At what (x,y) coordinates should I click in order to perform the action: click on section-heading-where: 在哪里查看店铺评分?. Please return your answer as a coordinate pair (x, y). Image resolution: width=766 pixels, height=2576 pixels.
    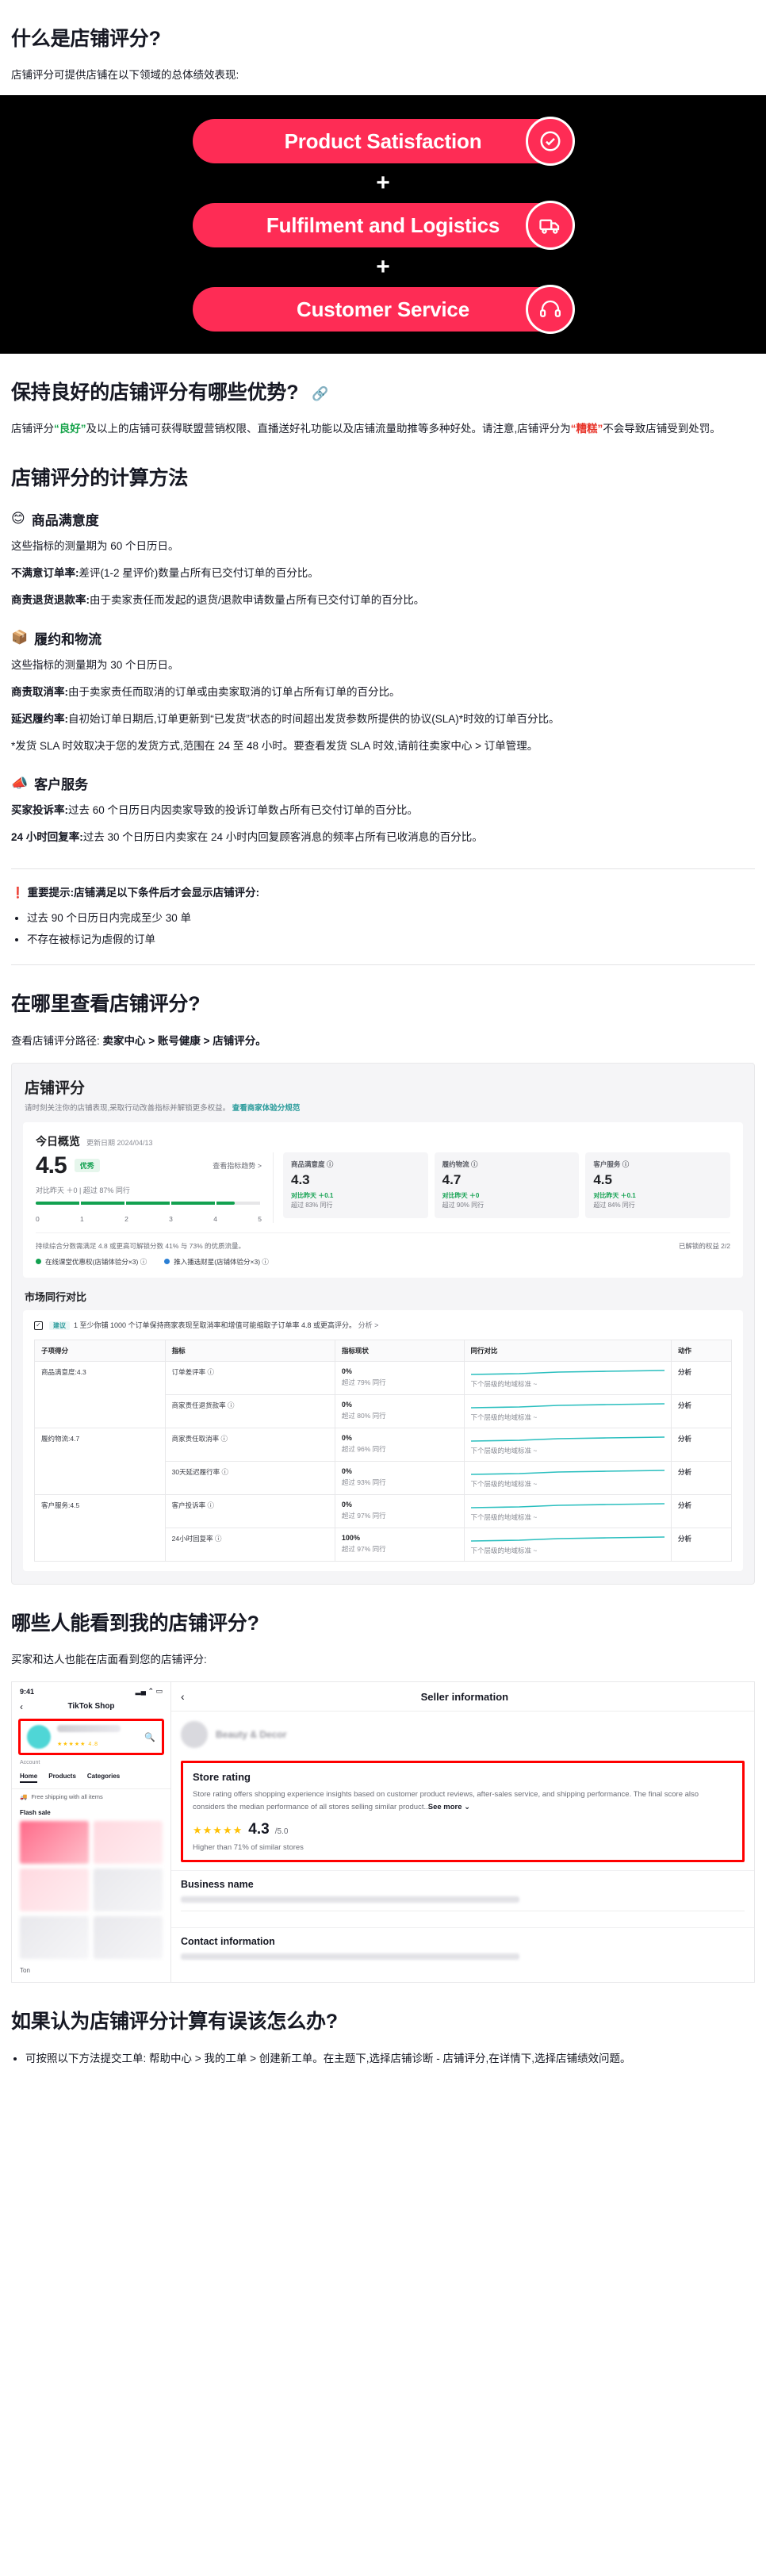
    Looking at the image, I should click on (106, 1004).